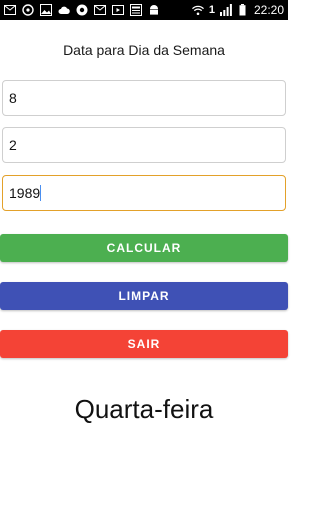 The height and width of the screenshot is (512, 320). Describe the element at coordinates (41, 193) in the screenshot. I see `text-cursor` at that location.